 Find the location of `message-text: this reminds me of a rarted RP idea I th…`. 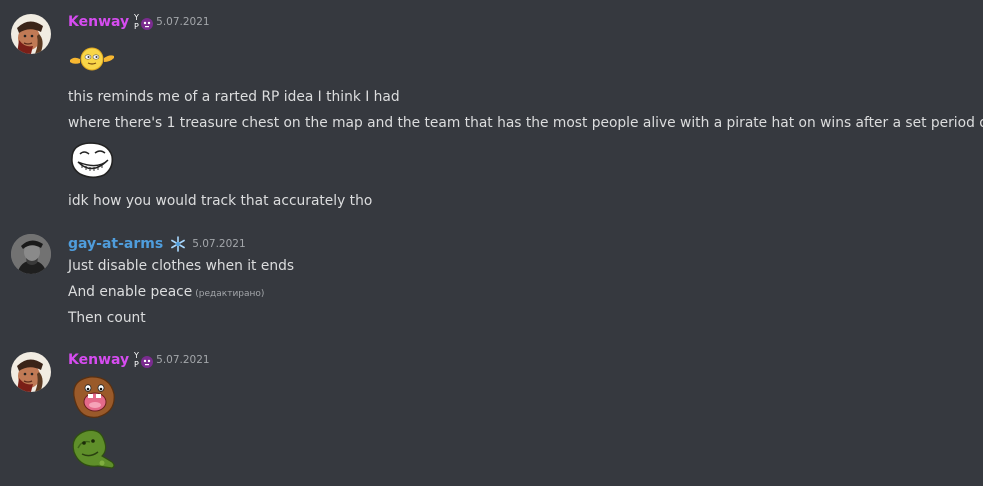

message-text: this reminds me of a rarted RP idea I th… is located at coordinates (234, 97).